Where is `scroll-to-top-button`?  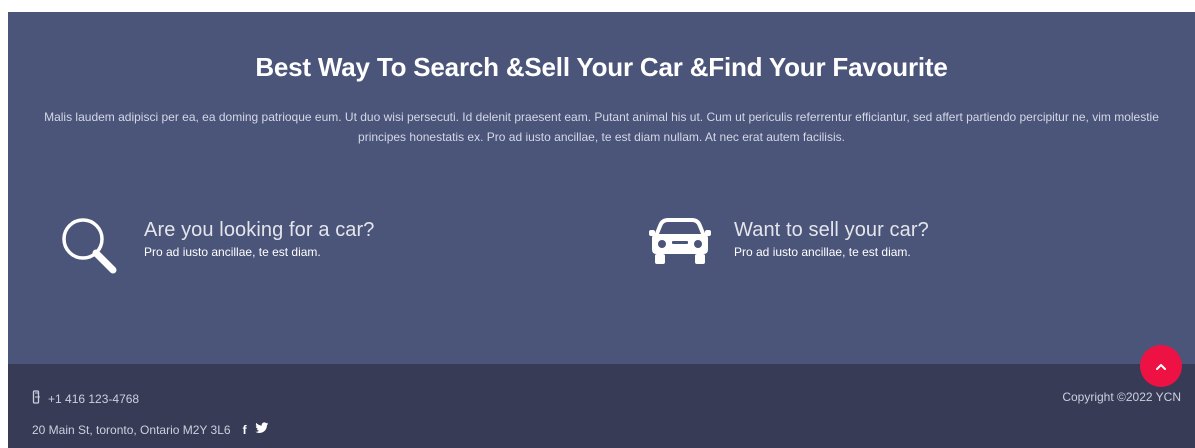 scroll-to-top-button is located at coordinates (1161, 366).